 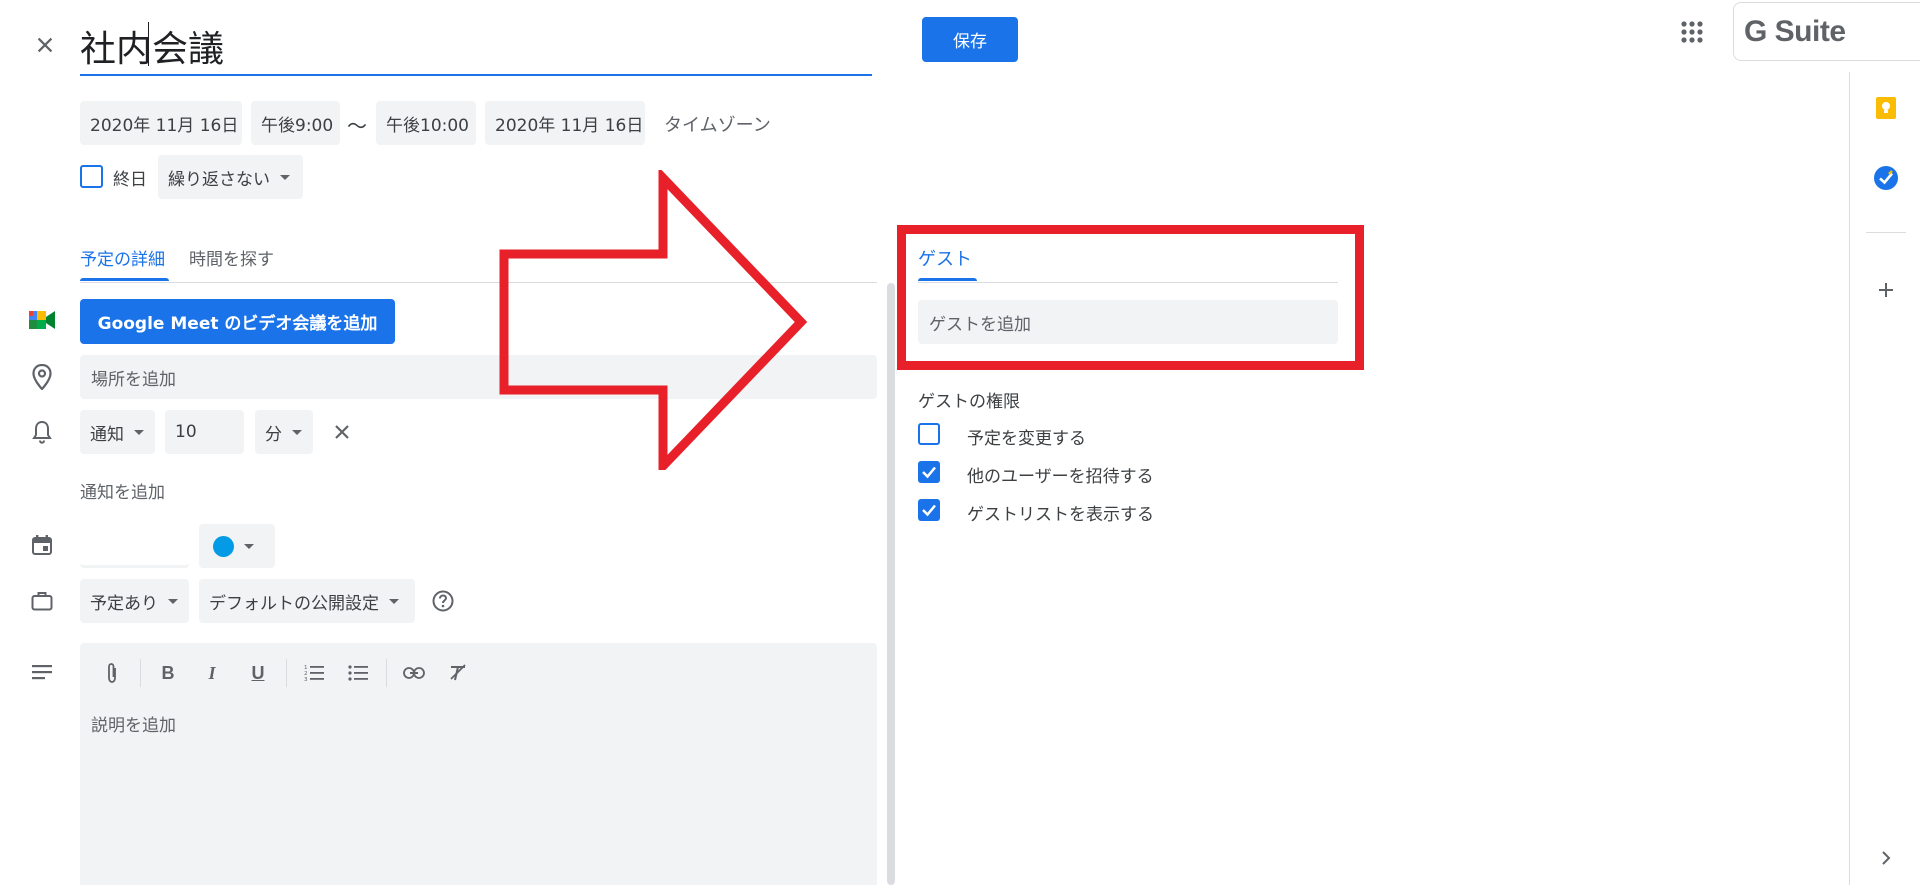 What do you see at coordinates (223, 546) in the screenshot?
I see `event-color-swatch` at bounding box center [223, 546].